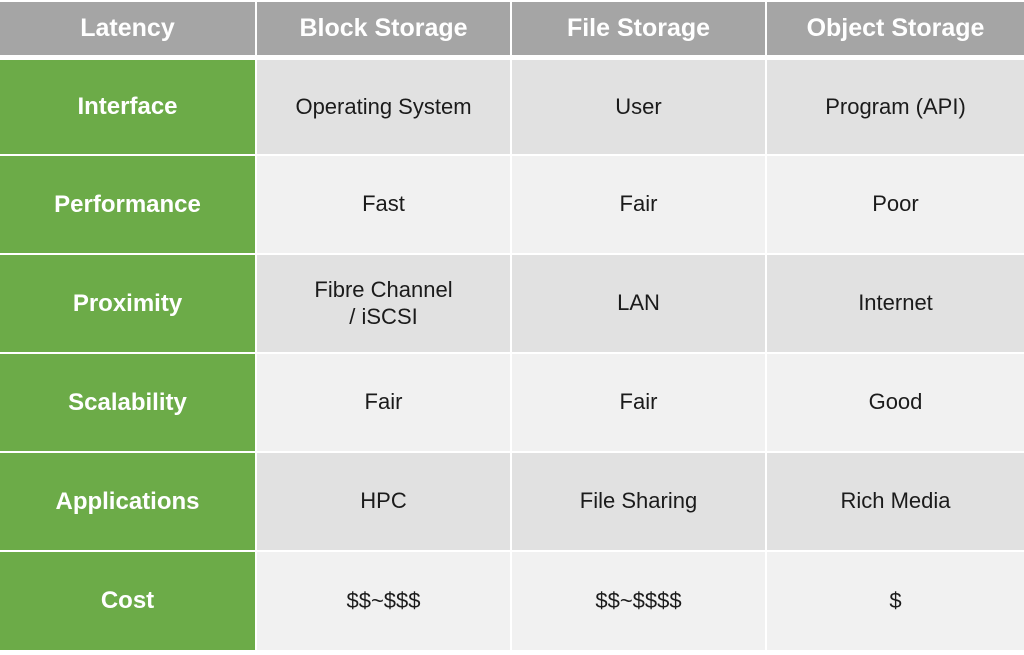 This screenshot has height=655, width=1024. I want to click on table-cell: File Sharing, so click(638, 501).